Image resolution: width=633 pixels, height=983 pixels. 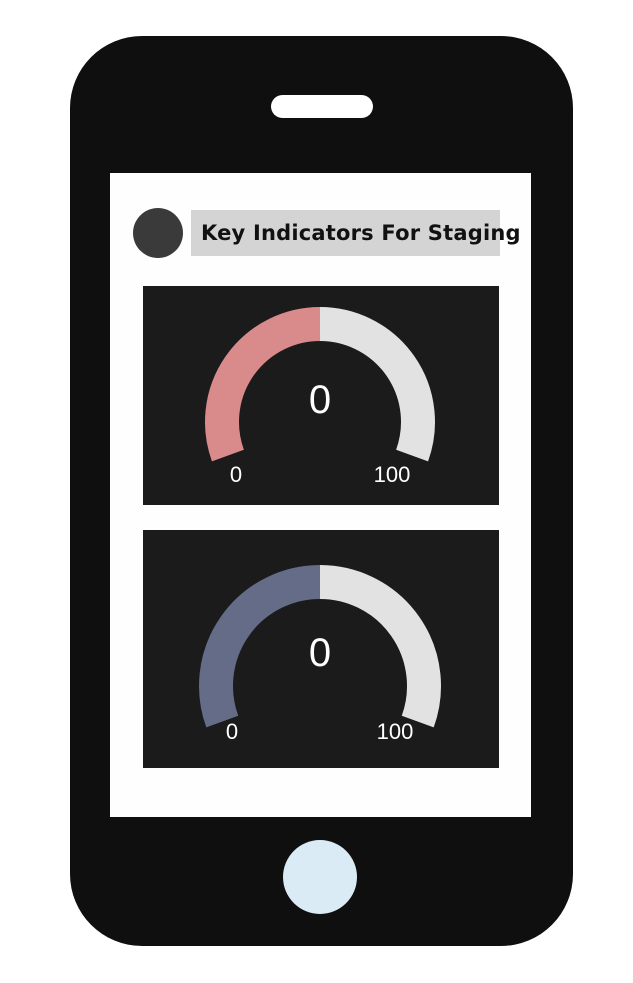 I want to click on page-title: Key Indicators For Staging, so click(x=361, y=233).